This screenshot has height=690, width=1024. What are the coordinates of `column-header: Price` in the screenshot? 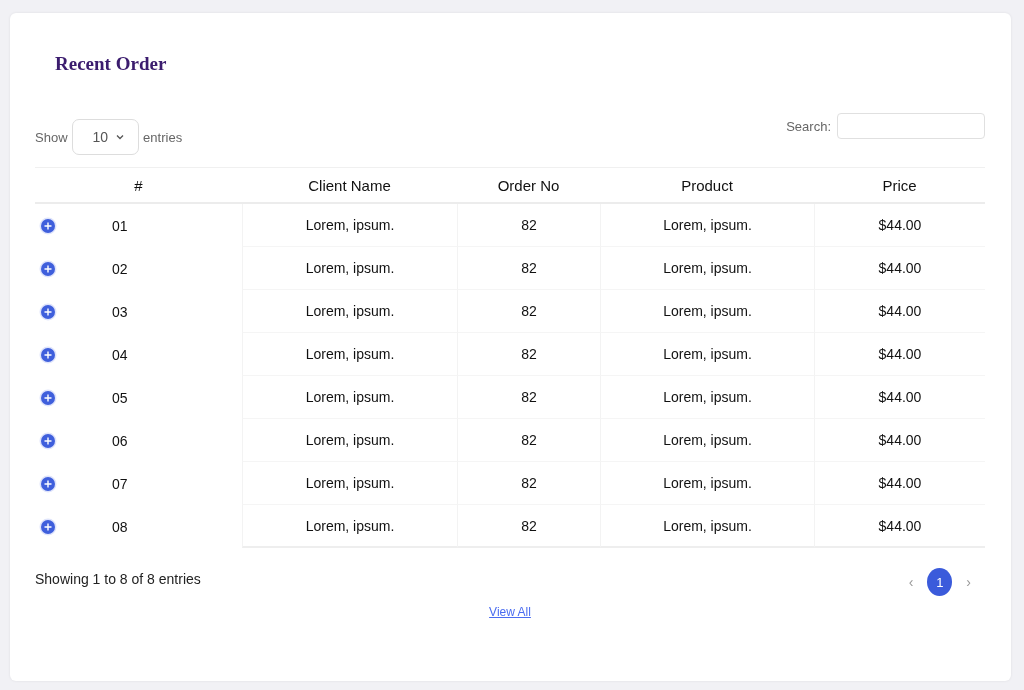 It's located at (899, 185).